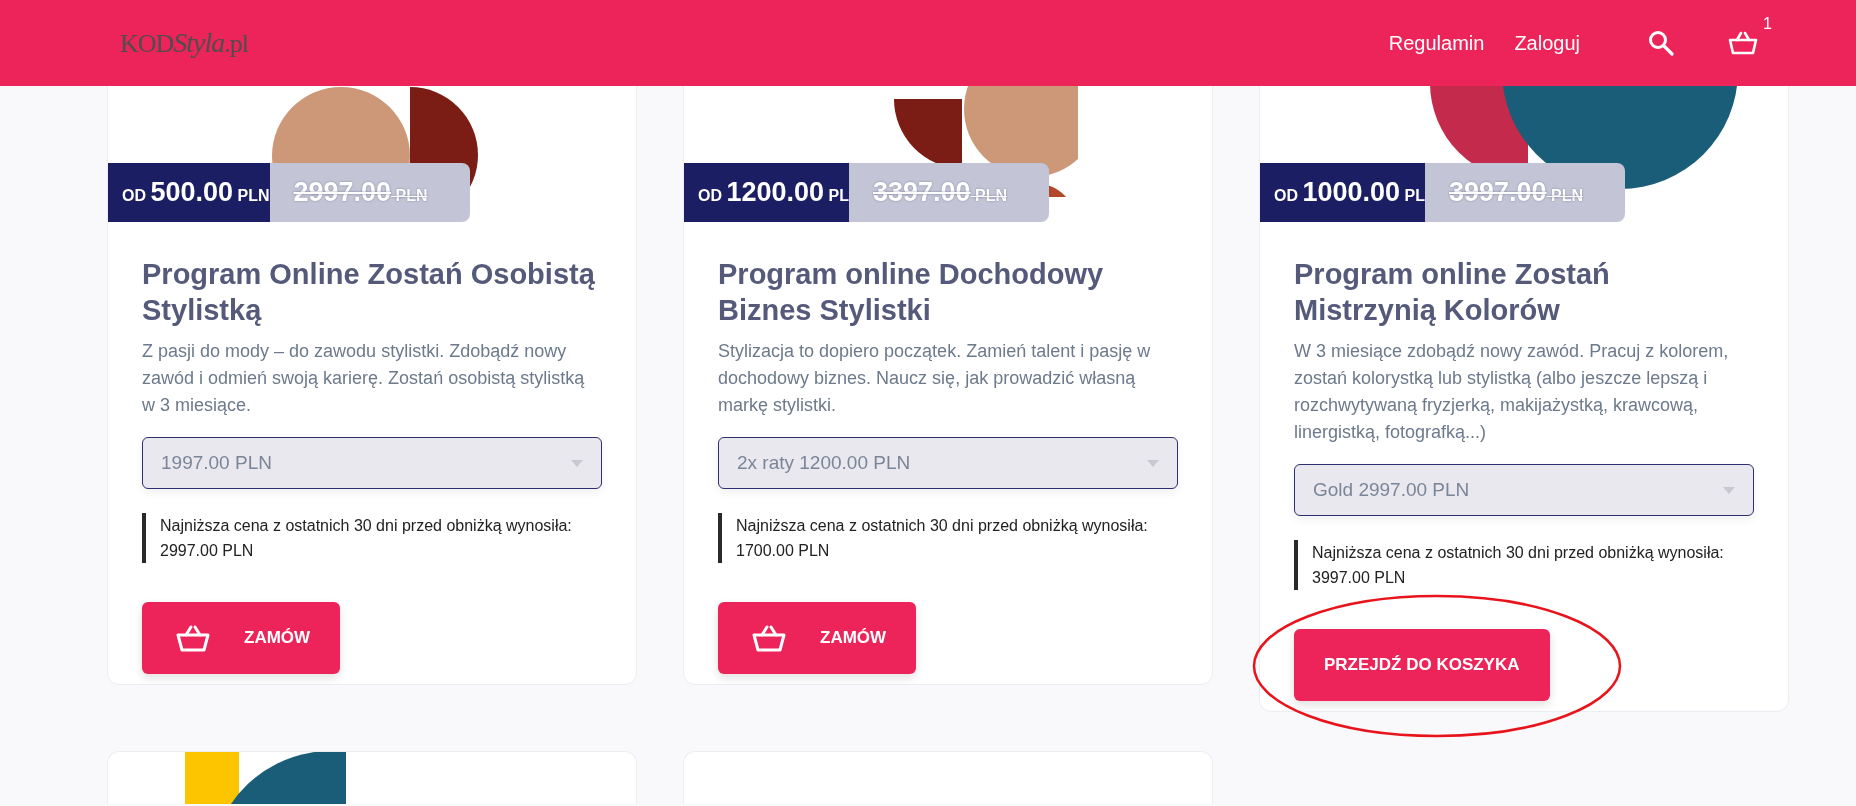 Image resolution: width=1856 pixels, height=806 pixels. Describe the element at coordinates (1547, 43) in the screenshot. I see `nav-link: Zaloguj` at that location.